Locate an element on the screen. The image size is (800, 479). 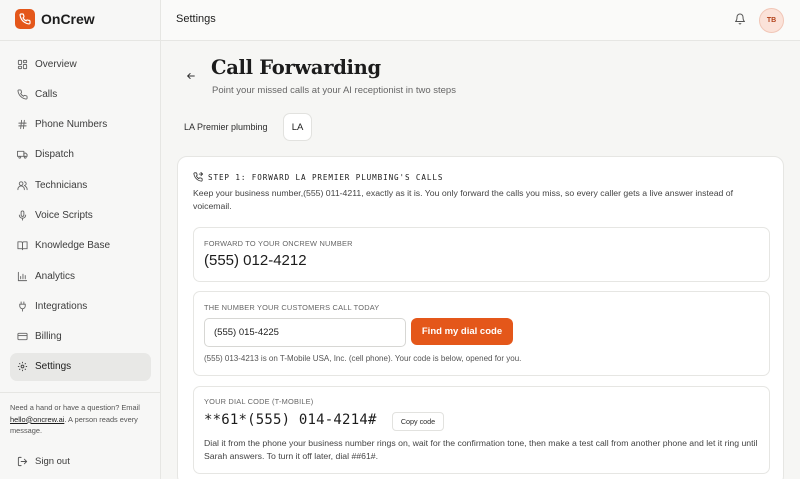
brand: OnCrew is located at coordinates (55, 19).